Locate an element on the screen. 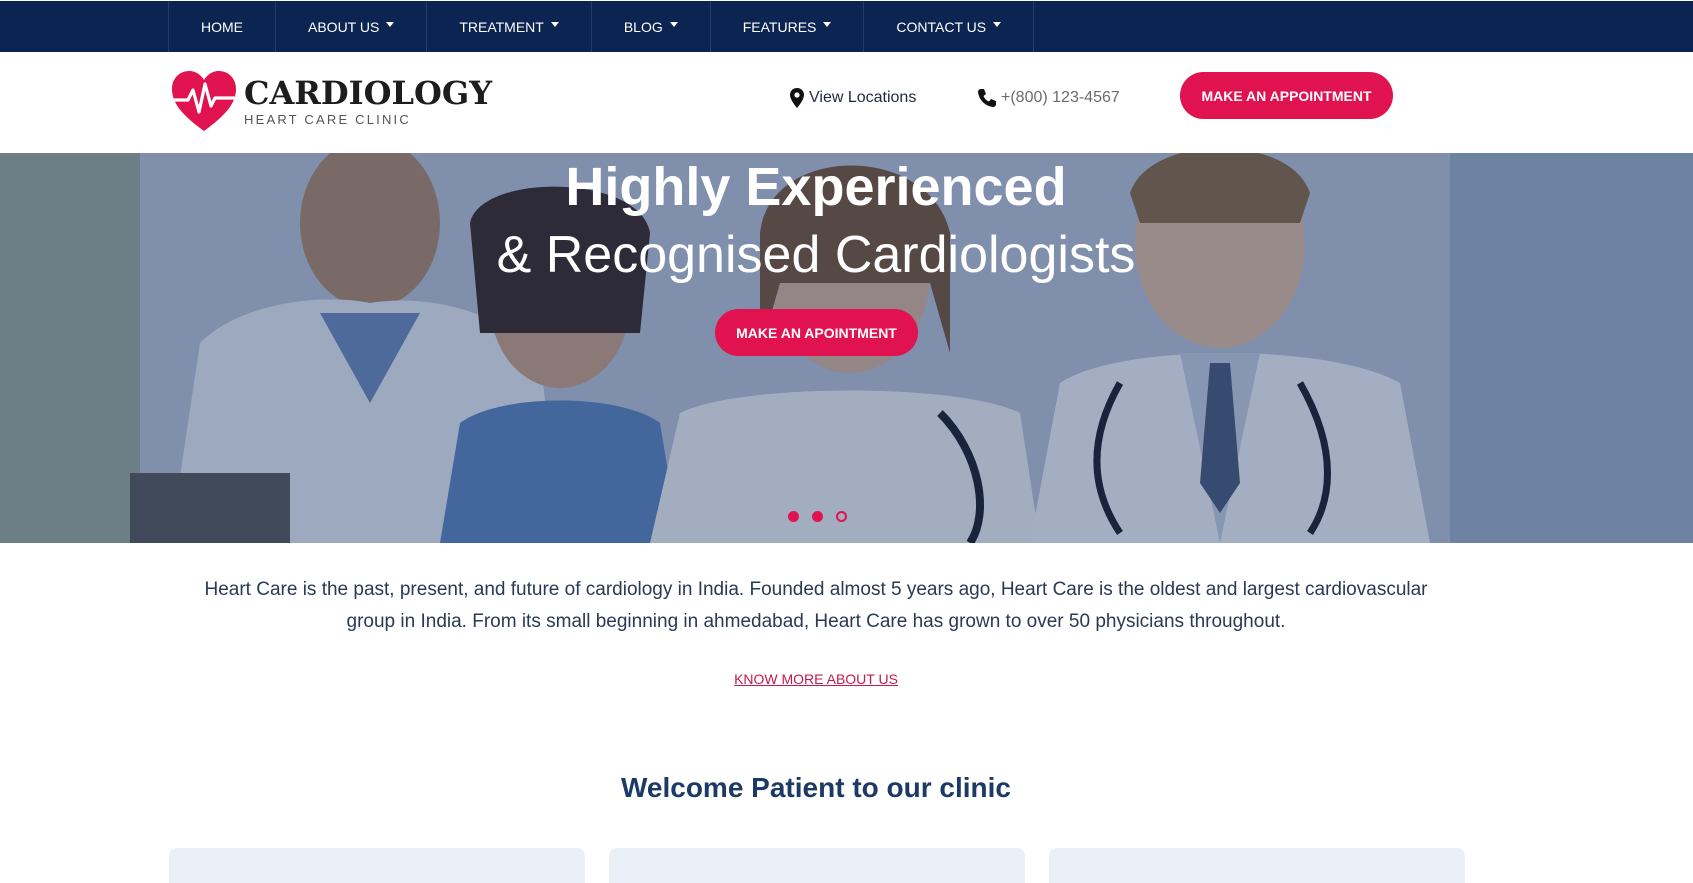  slider-pagination is located at coordinates (824, 516).